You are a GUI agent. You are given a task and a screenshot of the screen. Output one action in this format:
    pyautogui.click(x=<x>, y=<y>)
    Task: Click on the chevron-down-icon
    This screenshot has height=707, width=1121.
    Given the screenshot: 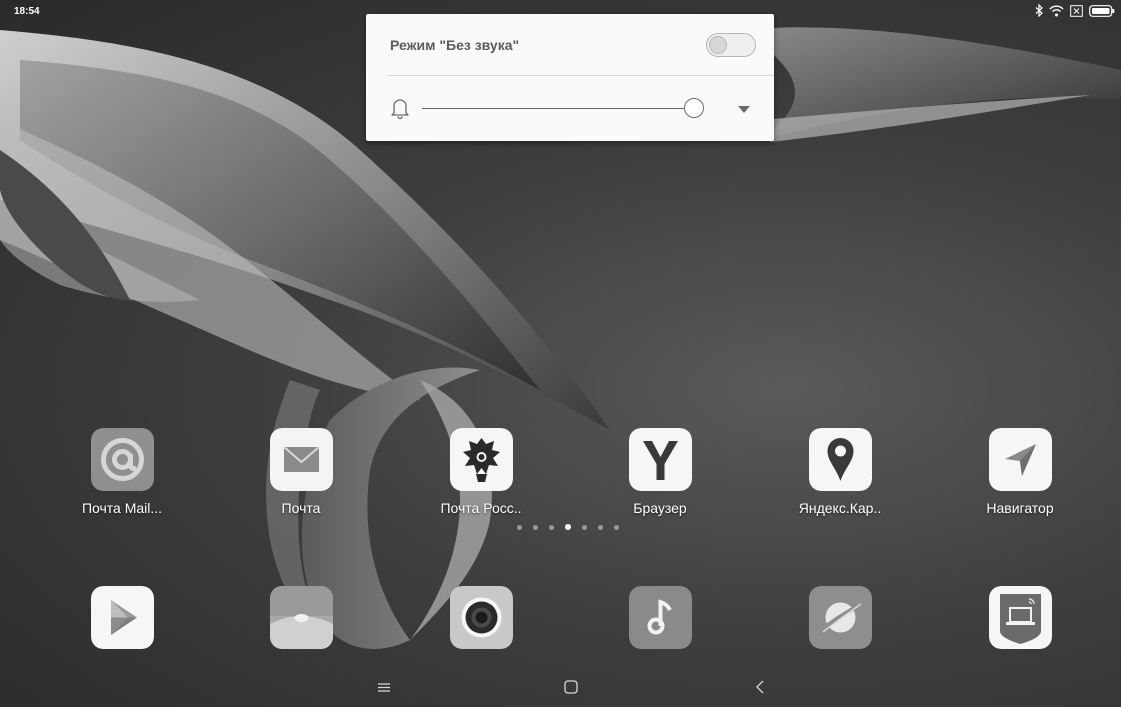 What is the action you would take?
    pyautogui.click(x=744, y=110)
    